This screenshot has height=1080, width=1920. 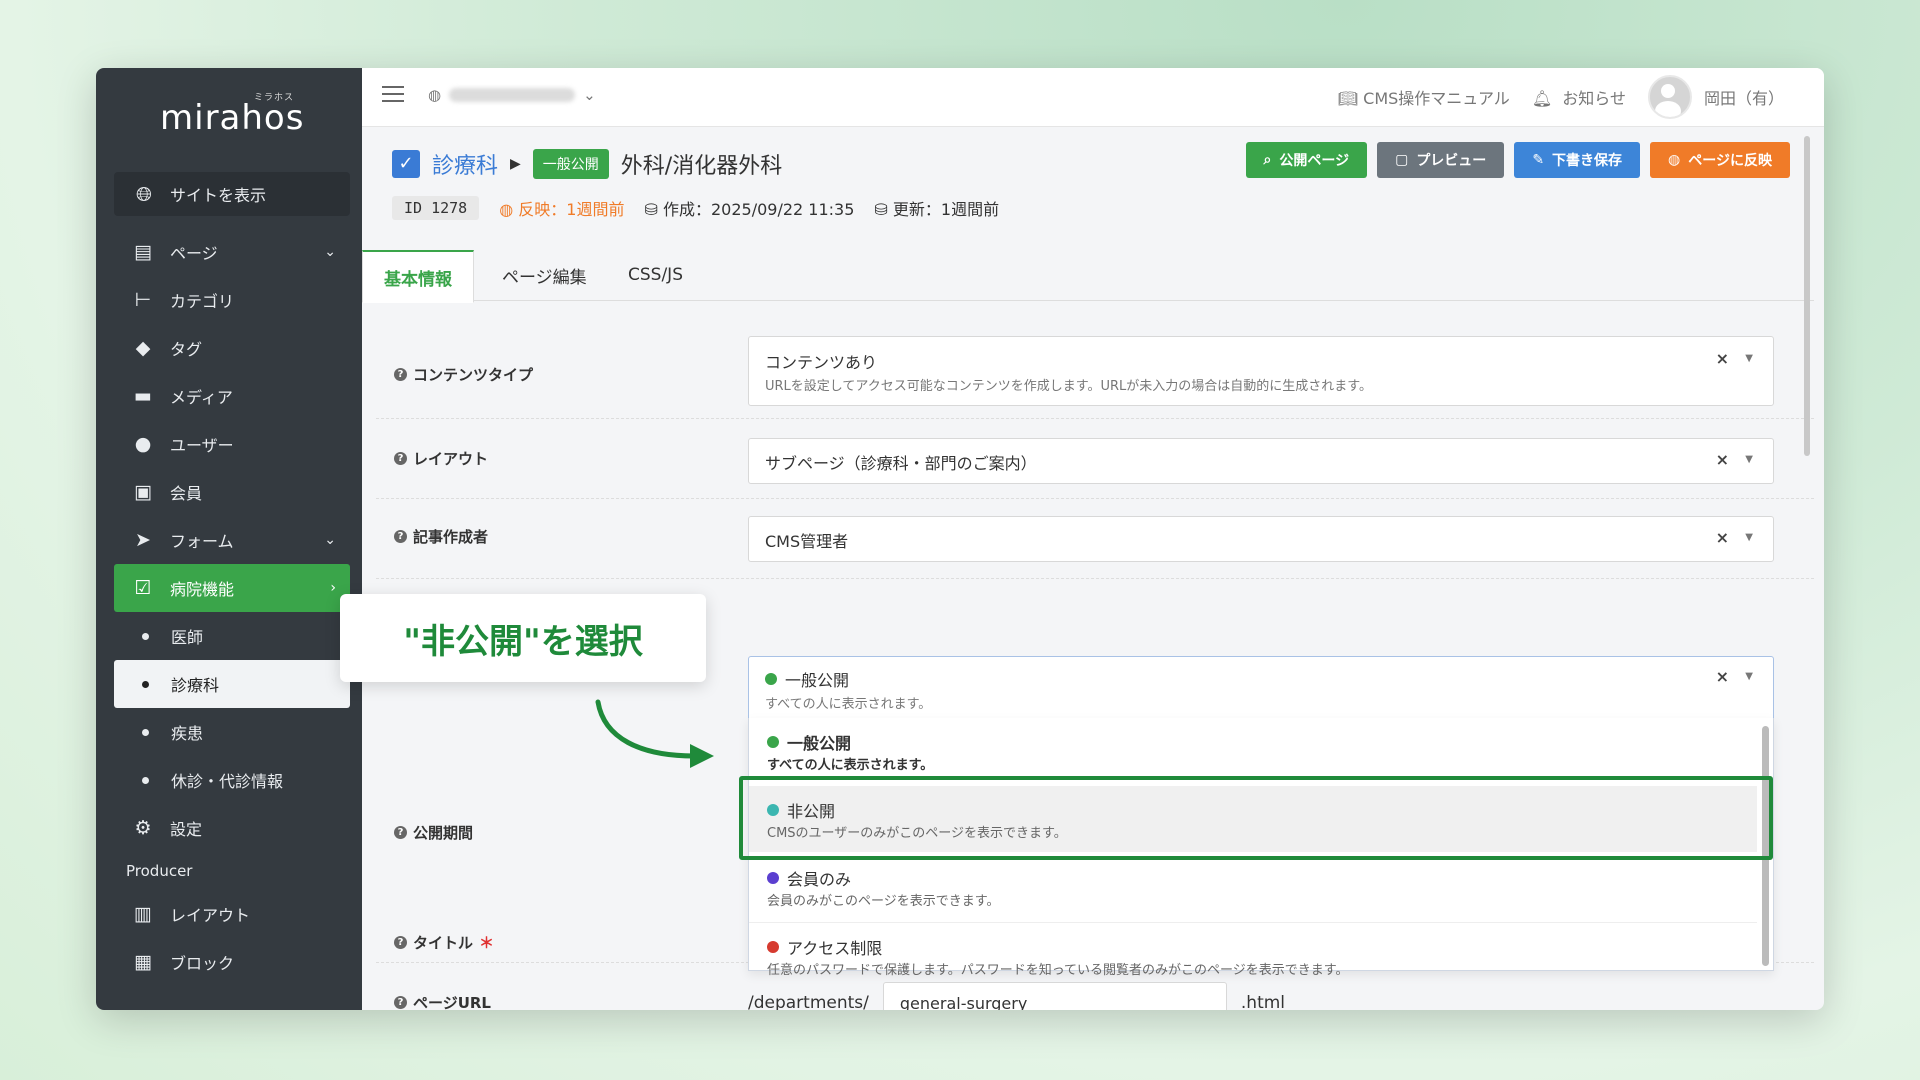 I want to click on select-value: サブページ（診療科・部門のご案内）, so click(x=901, y=463).